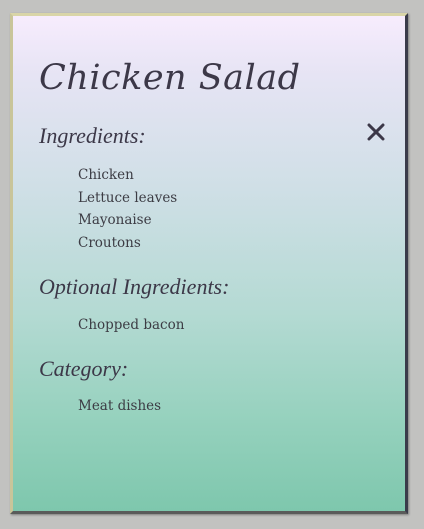  I want to click on ingredient-item: Mayonaise, so click(115, 220).